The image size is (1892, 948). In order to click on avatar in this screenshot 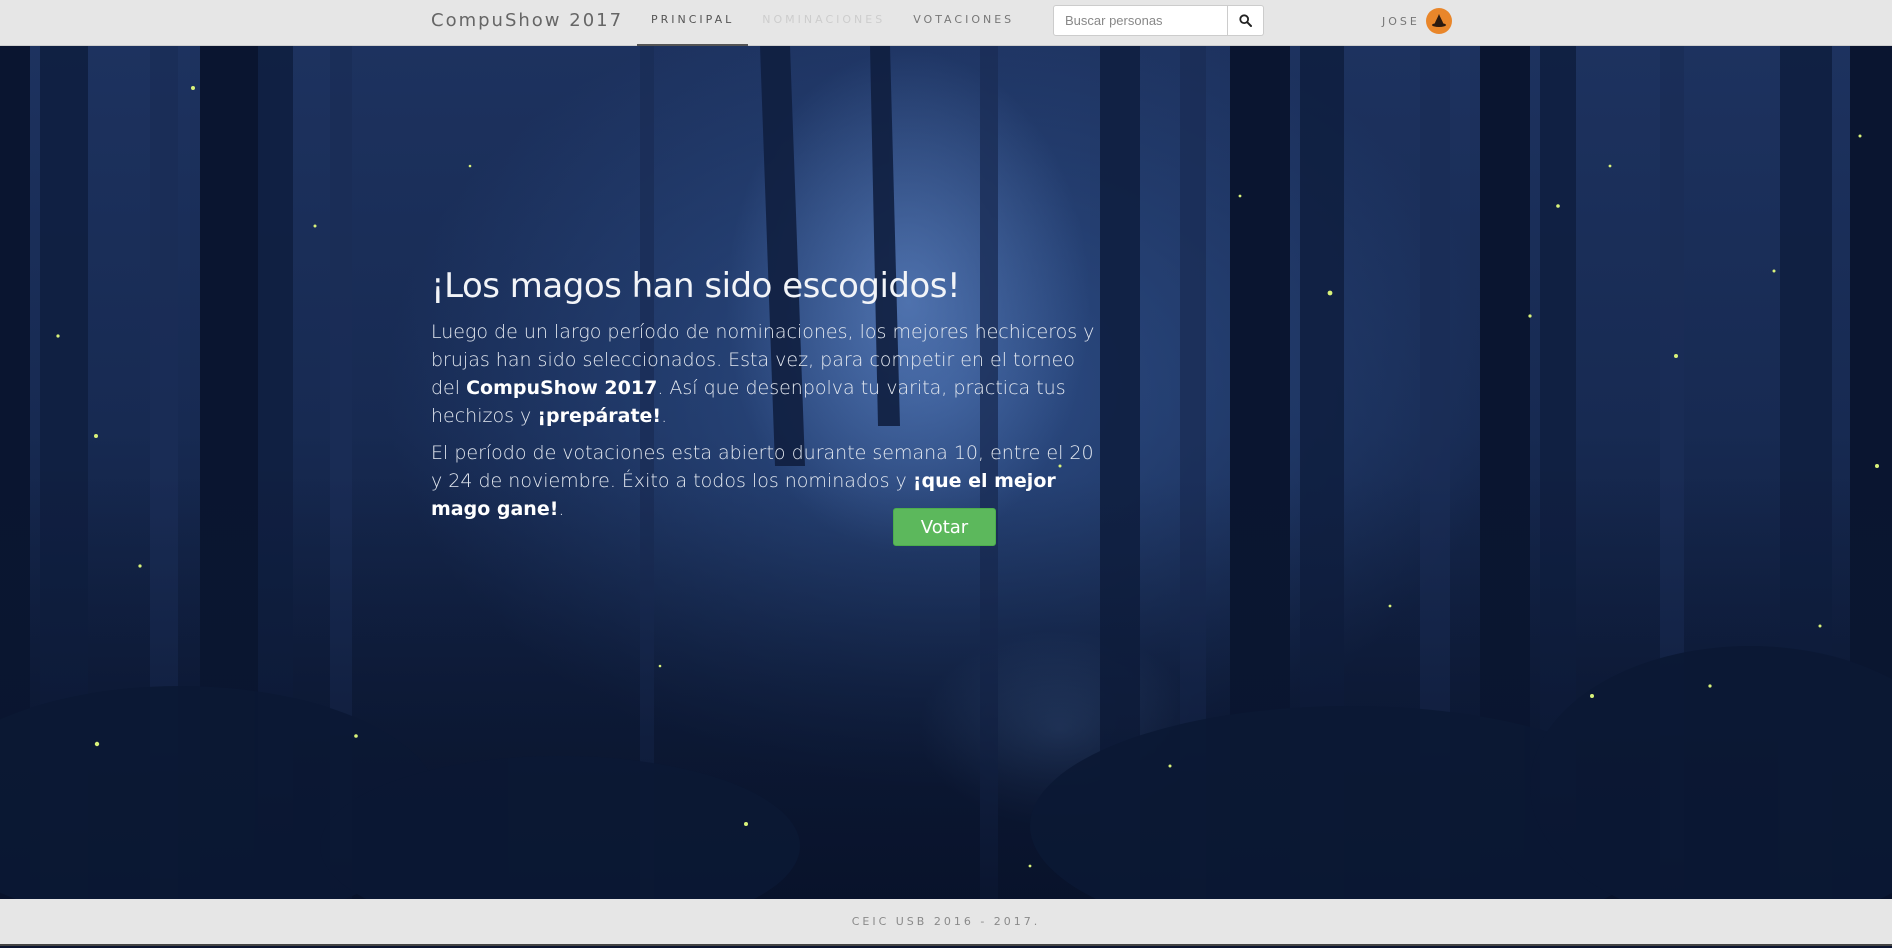, I will do `click(1438, 21)`.